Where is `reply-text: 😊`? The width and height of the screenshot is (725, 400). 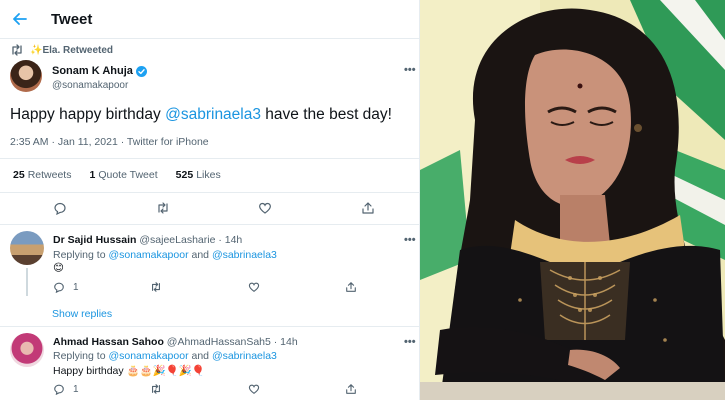
reply-text: 😊 is located at coordinates (58, 268).